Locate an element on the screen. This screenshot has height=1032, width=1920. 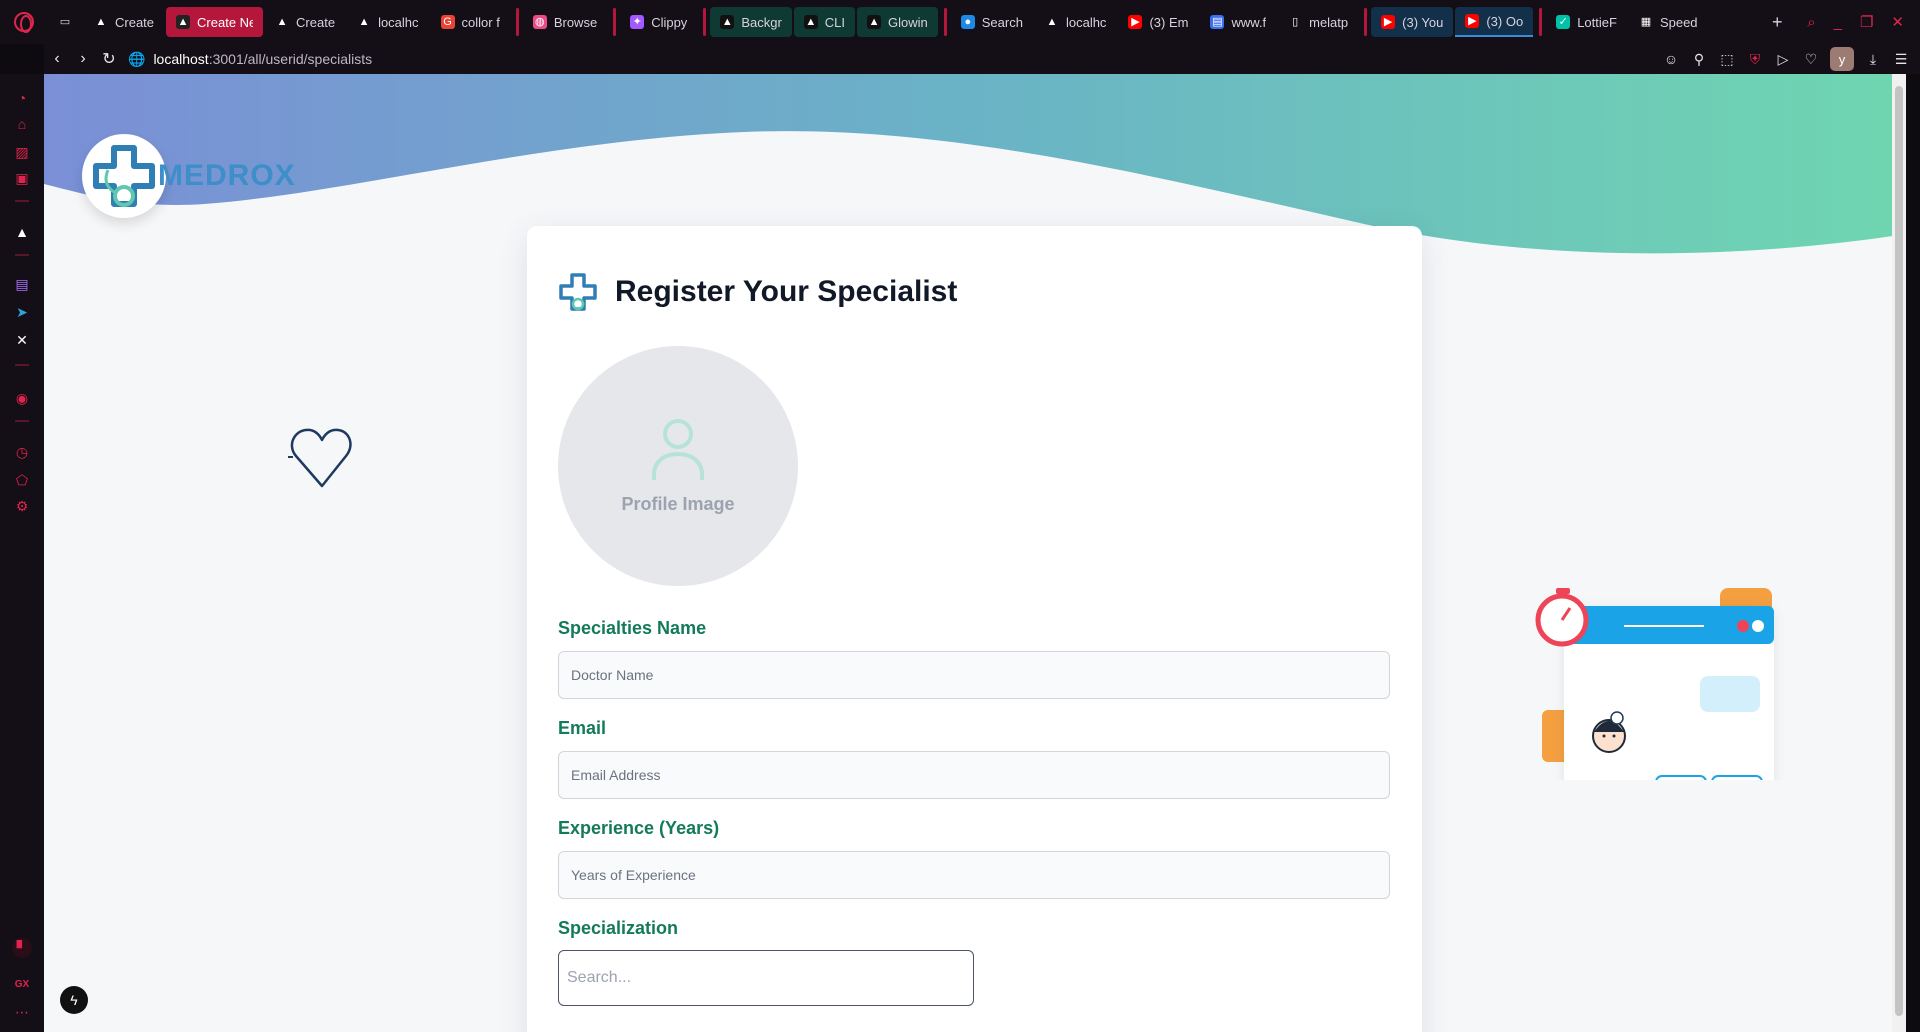
specialization-label: Specialization is located at coordinates (618, 928).